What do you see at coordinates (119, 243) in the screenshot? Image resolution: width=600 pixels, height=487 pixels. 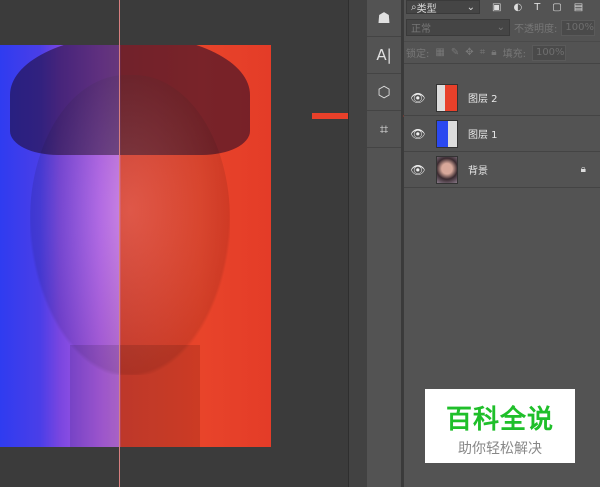 I see `vertical-guide` at bounding box center [119, 243].